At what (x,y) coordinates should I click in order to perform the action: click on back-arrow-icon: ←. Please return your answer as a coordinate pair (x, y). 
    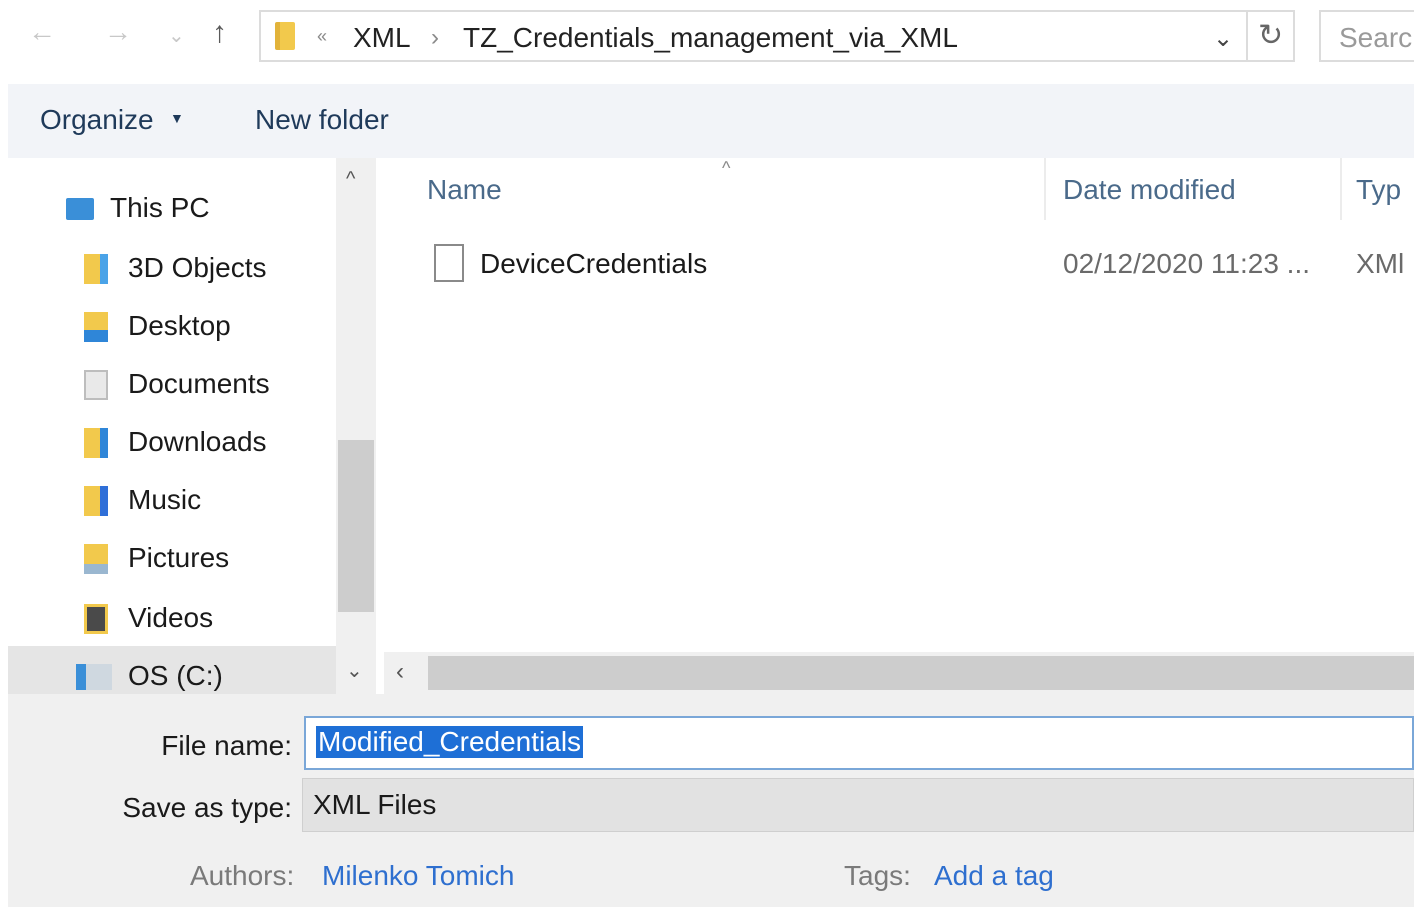
    Looking at the image, I should click on (42, 32).